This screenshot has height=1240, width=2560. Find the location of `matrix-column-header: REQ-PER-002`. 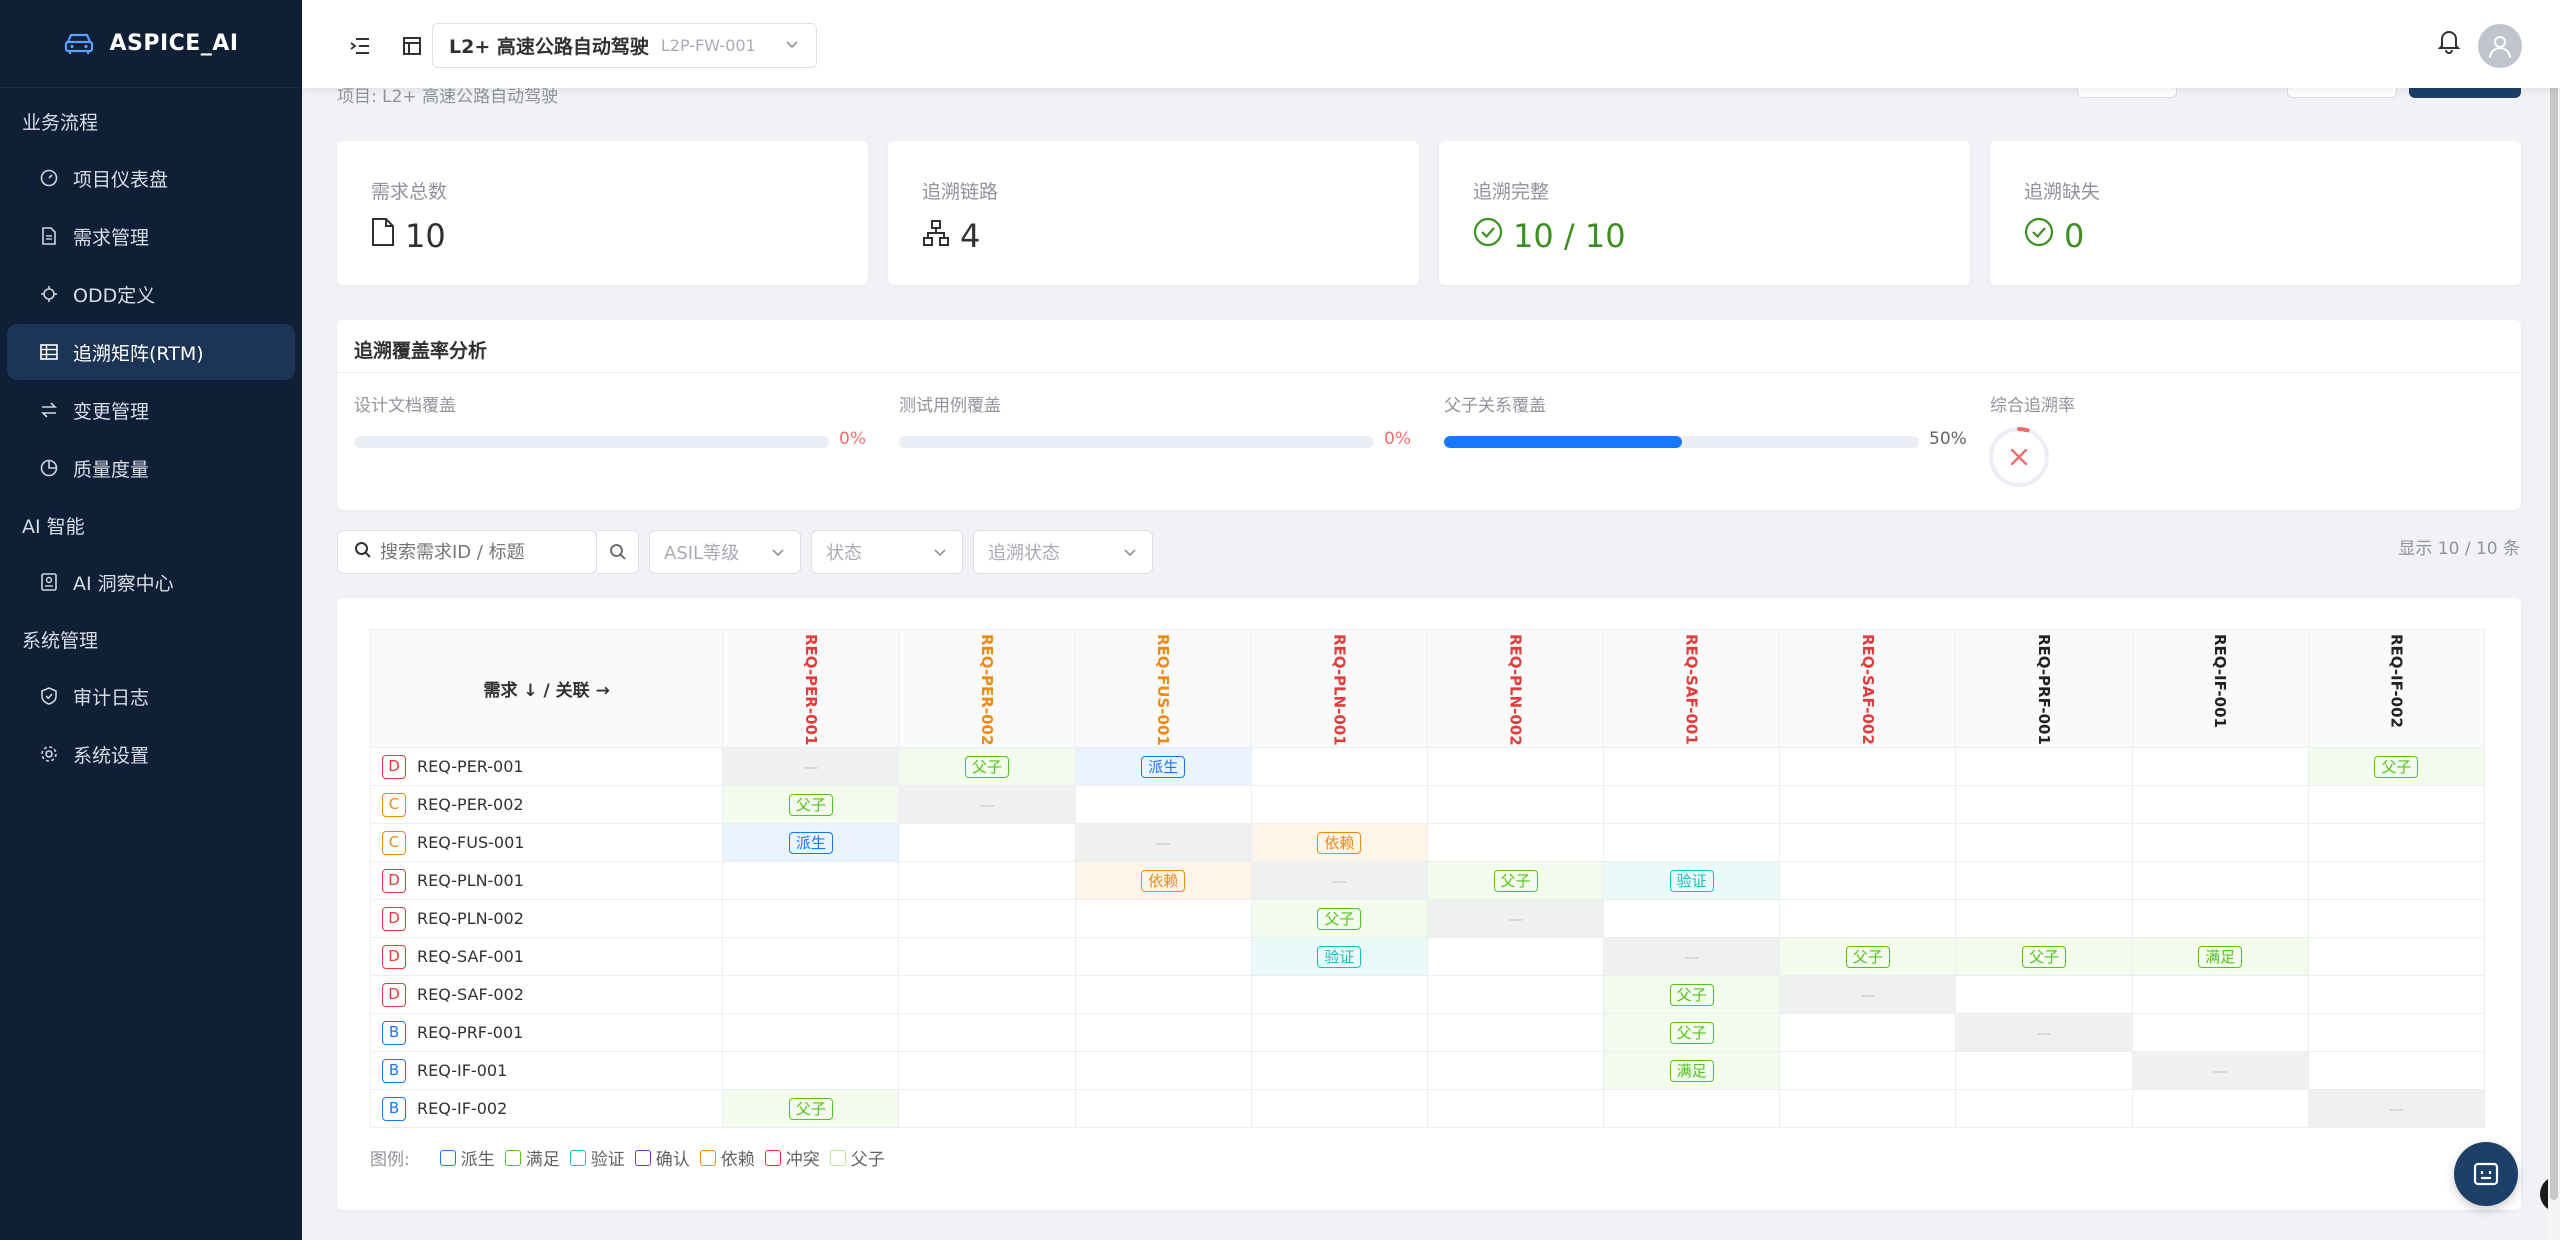

matrix-column-header: REQ-PER-002 is located at coordinates (987, 688).